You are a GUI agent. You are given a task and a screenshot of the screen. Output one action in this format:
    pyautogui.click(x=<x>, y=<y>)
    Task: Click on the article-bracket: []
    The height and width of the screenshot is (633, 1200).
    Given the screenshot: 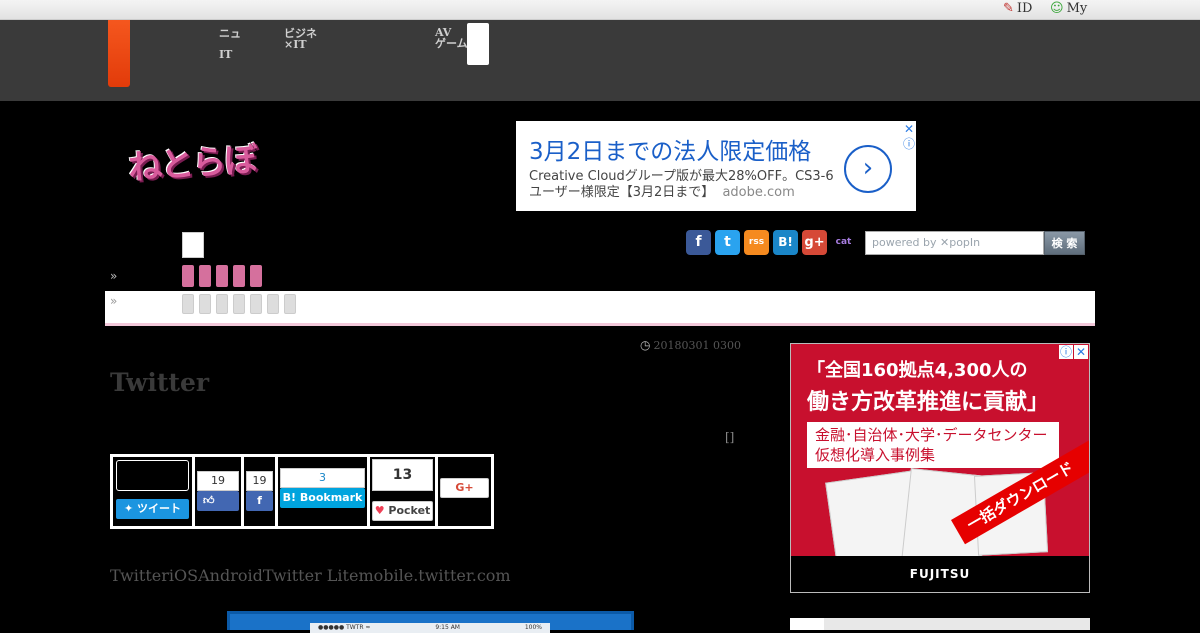 What is the action you would take?
    pyautogui.click(x=730, y=437)
    